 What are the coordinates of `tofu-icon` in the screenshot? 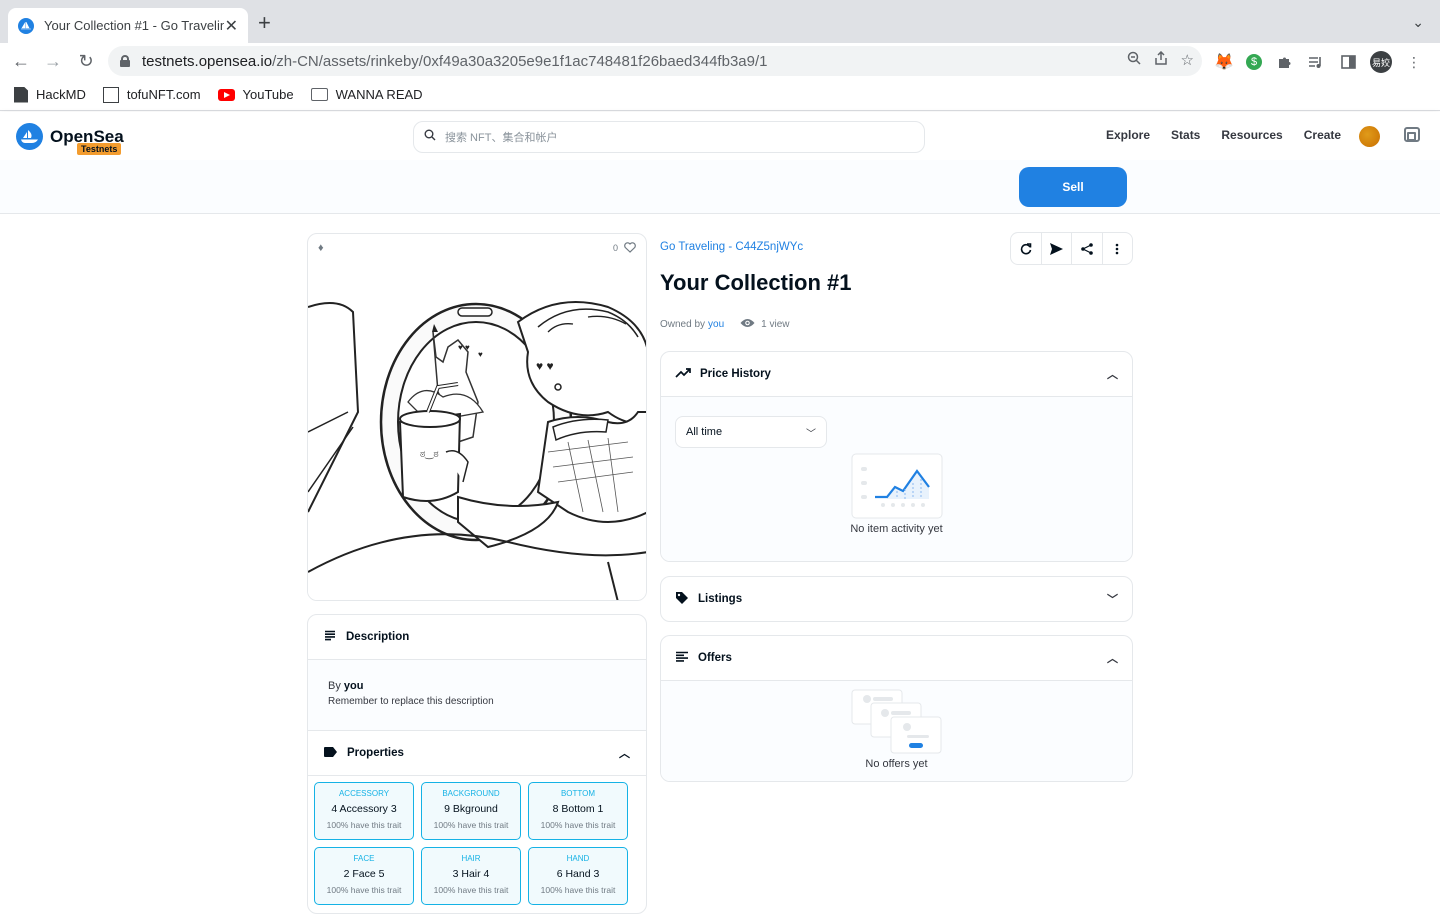 It's located at (110, 94).